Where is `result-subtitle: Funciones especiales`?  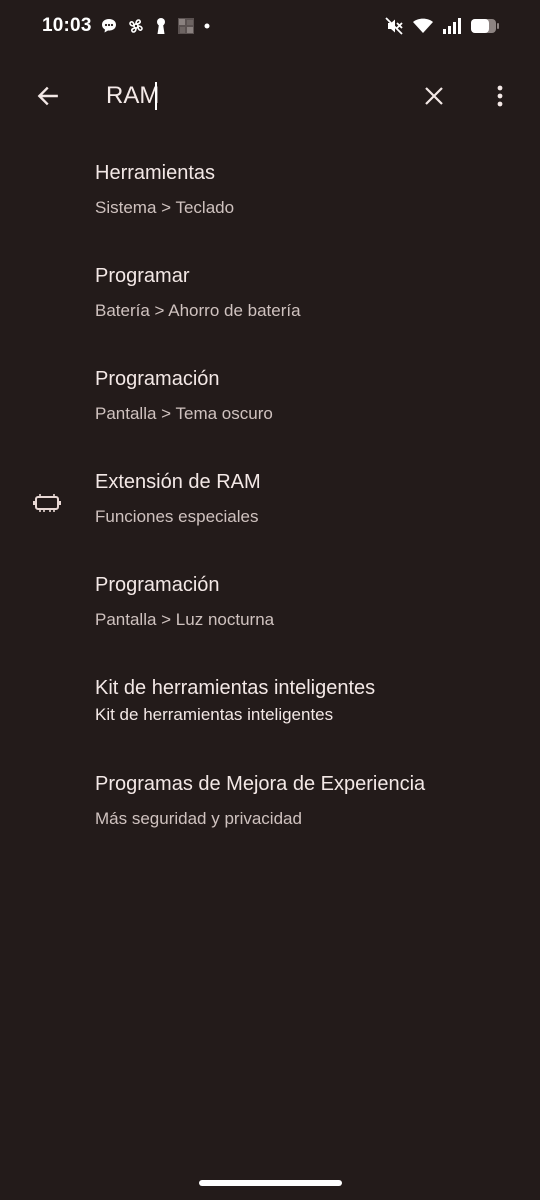
result-subtitle: Funciones especiales is located at coordinates (177, 516).